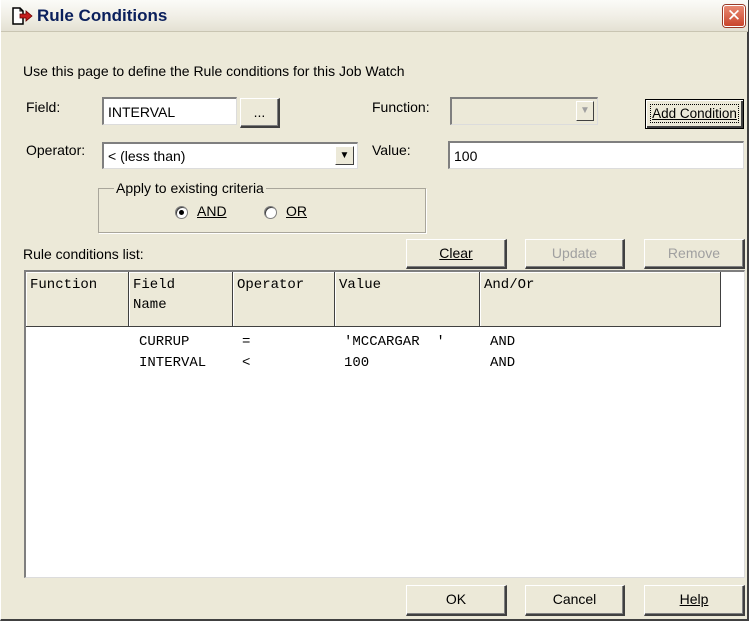 Image resolution: width=749 pixels, height=621 pixels. I want to click on help-button: Help, so click(694, 600).